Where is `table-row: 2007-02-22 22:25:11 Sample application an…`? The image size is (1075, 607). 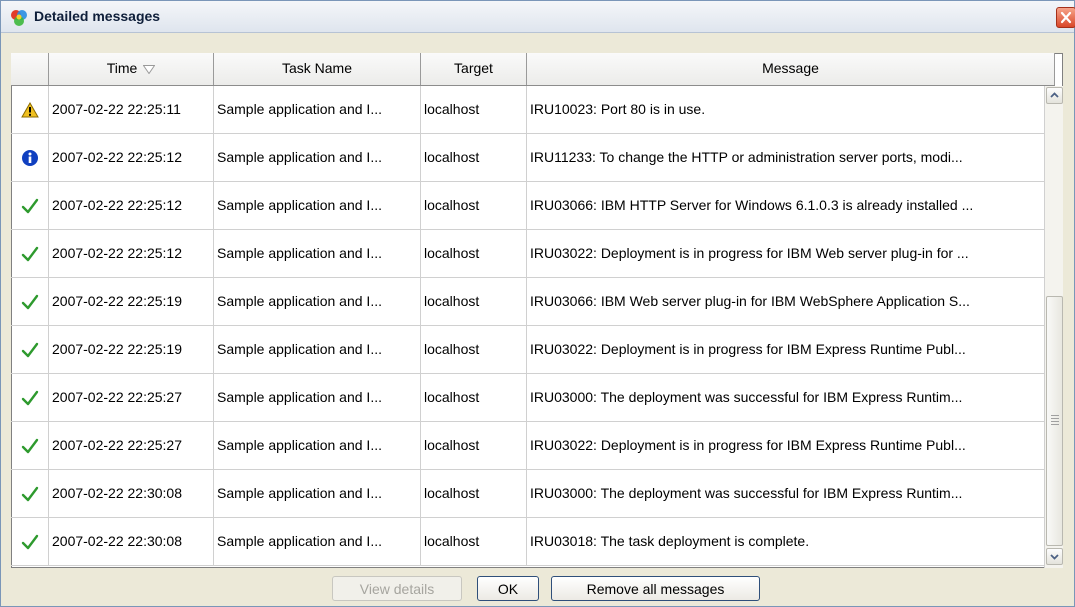
table-row: 2007-02-22 22:25:11 Sample application an… is located at coordinates (533, 110).